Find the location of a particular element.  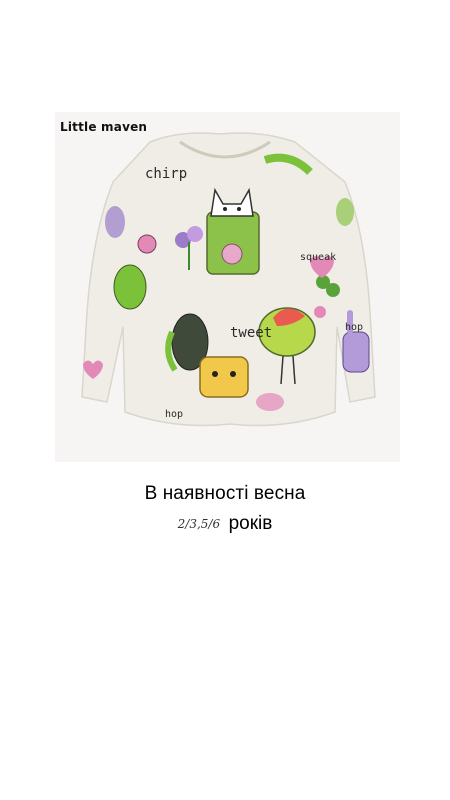

years-label: років is located at coordinates (250, 523).